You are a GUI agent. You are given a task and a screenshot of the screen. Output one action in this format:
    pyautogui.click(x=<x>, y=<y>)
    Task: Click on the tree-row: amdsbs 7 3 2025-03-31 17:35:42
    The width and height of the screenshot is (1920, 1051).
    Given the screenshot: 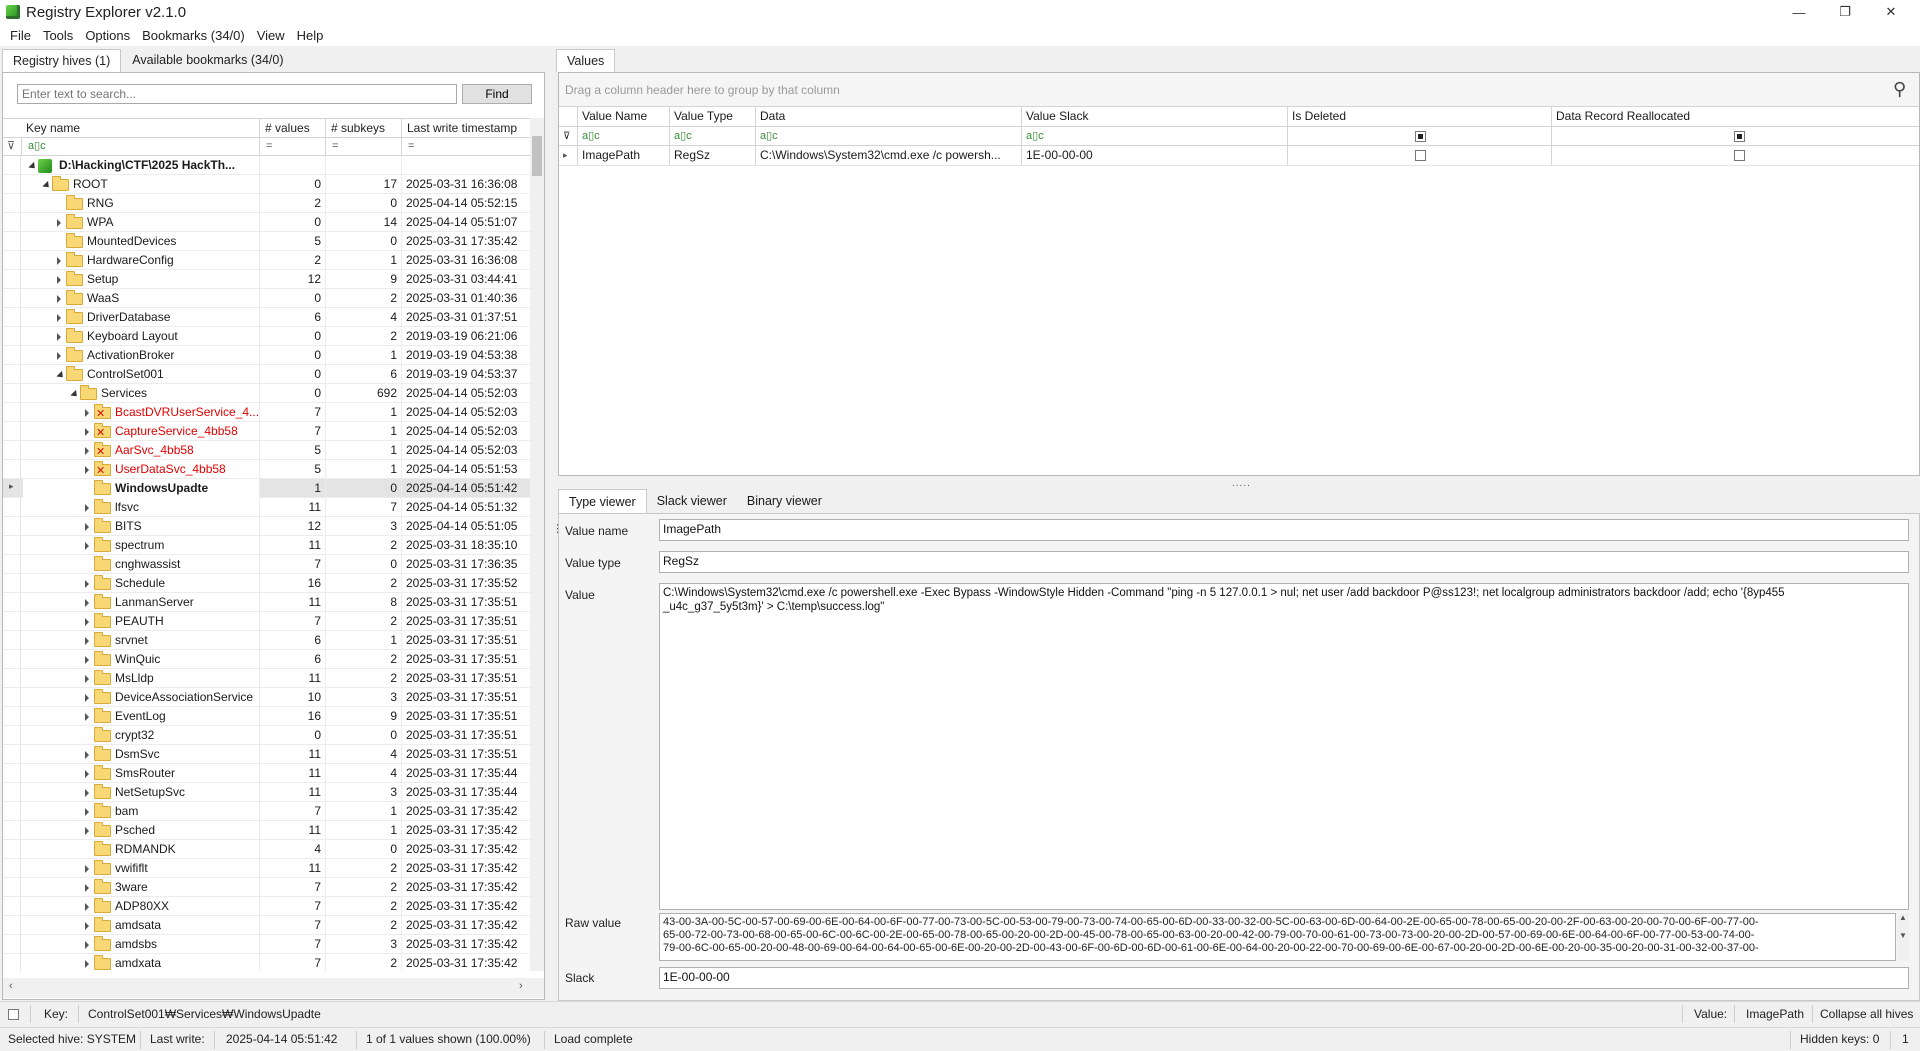 What is the action you would take?
    pyautogui.click(x=266, y=944)
    